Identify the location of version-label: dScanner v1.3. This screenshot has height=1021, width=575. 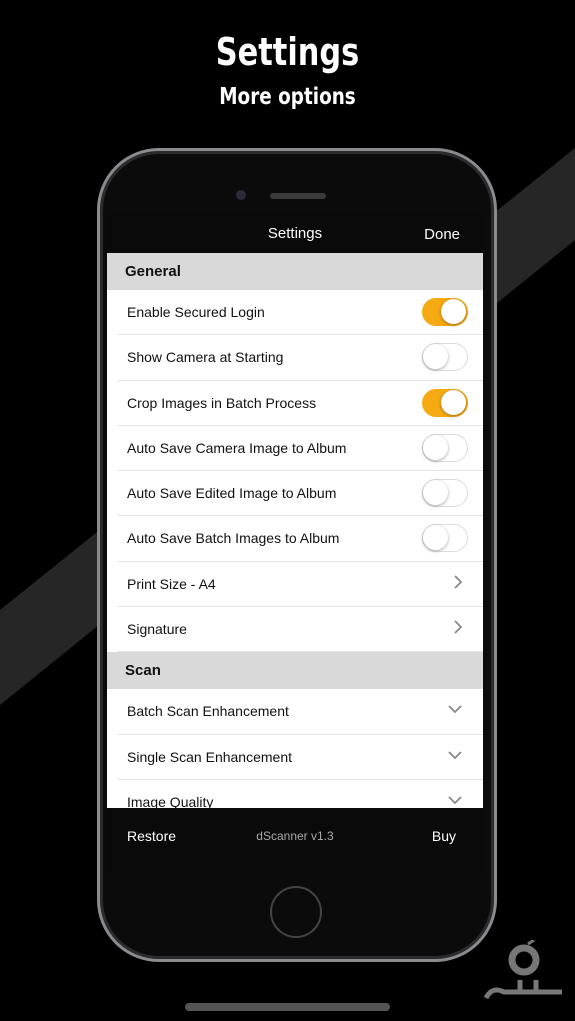
(295, 836).